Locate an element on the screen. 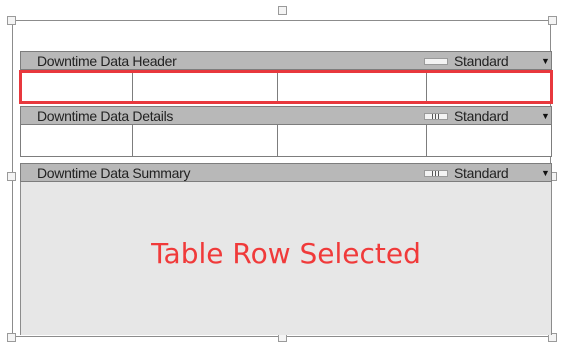  style-dropdown-header: Standard is located at coordinates (481, 61).